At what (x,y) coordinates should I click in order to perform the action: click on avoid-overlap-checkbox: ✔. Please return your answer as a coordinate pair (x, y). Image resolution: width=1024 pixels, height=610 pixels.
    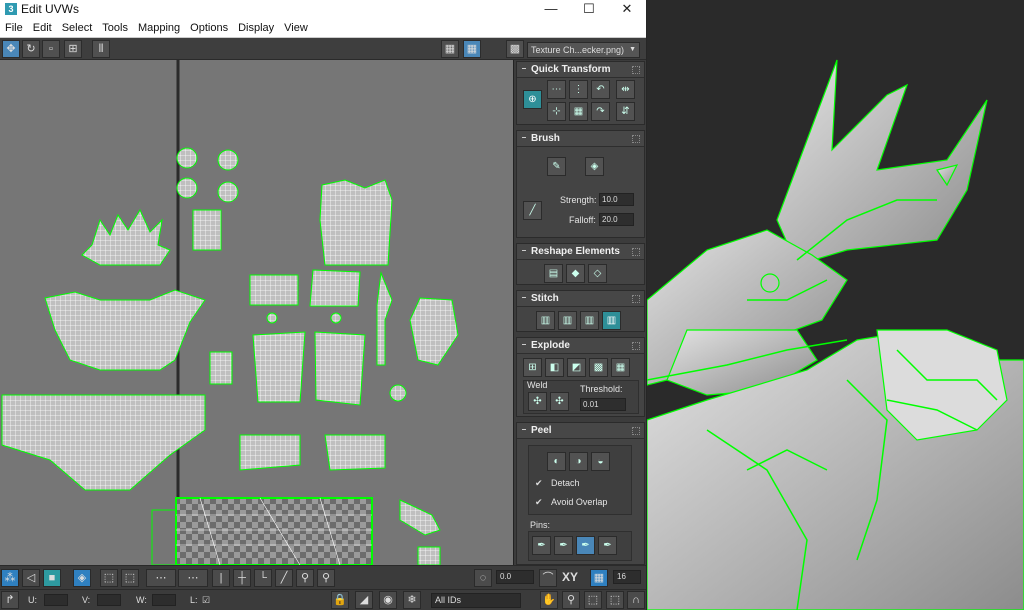
    Looking at the image, I should click on (540, 502).